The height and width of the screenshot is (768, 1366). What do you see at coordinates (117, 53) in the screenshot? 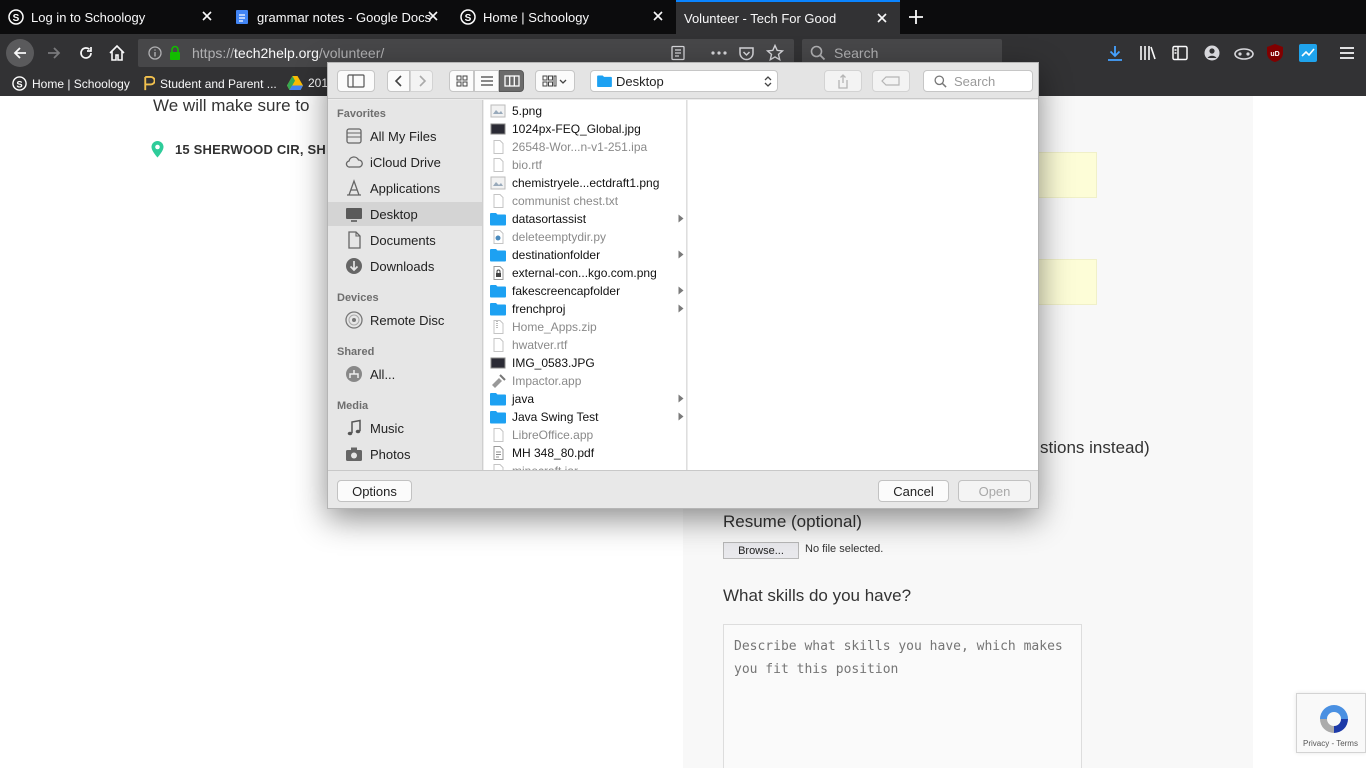
I see `home-button` at bounding box center [117, 53].